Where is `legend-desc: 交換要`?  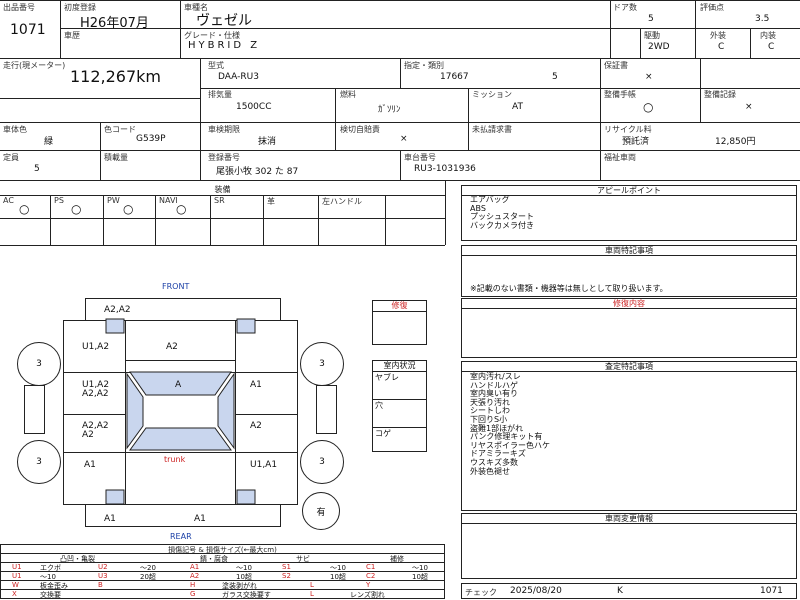
legend-desc: 交換要 is located at coordinates (50, 595).